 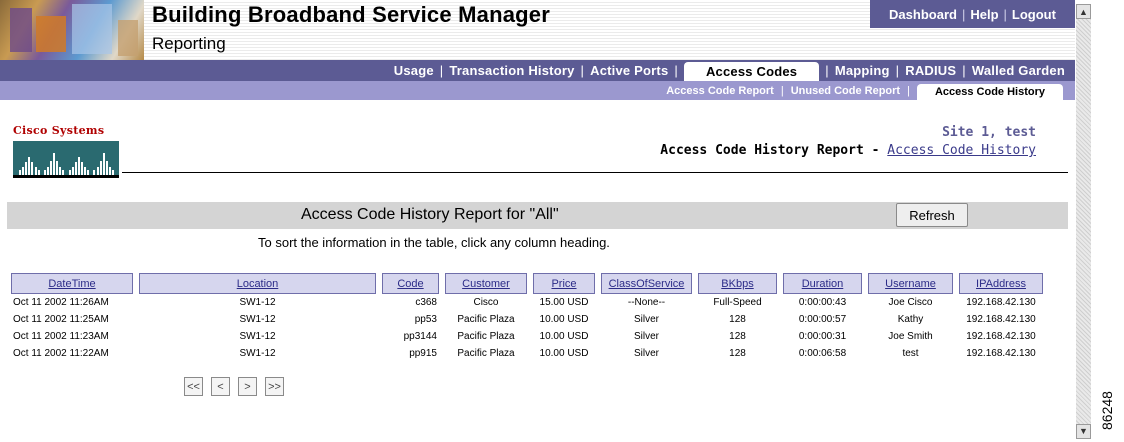 I want to click on table-cell: 0:00:00:31, so click(x=822, y=336).